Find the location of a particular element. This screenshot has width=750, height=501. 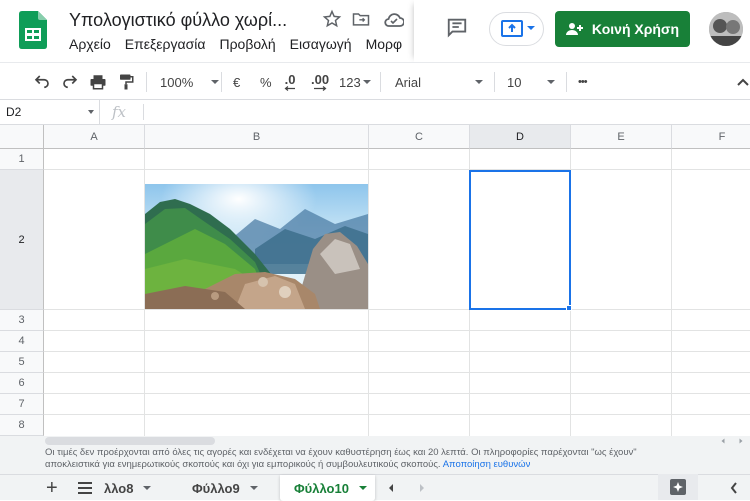

sheet-tab-9: Φύλλο9 is located at coordinates (225, 488).